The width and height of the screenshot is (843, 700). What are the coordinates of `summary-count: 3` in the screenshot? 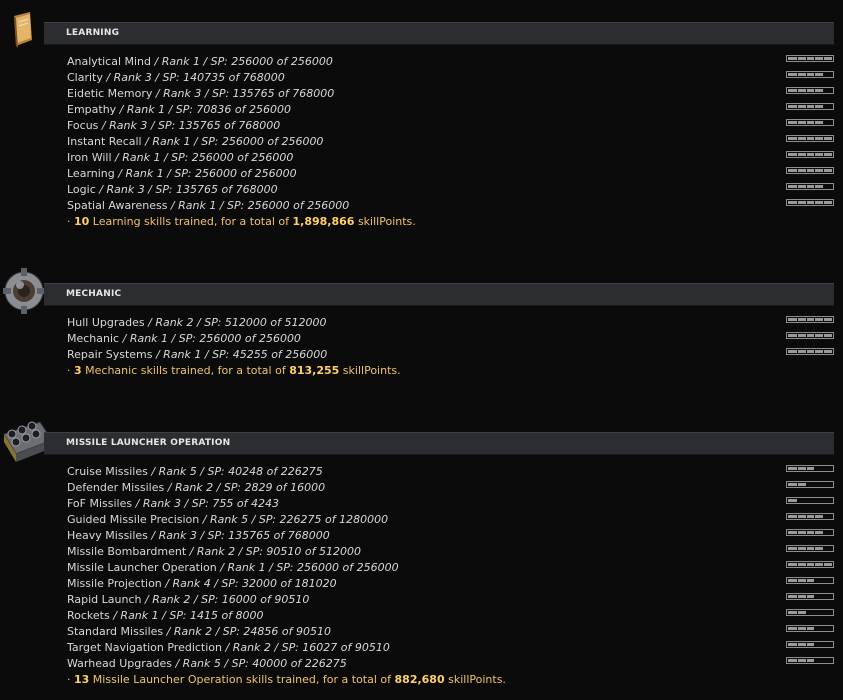 It's located at (78, 370).